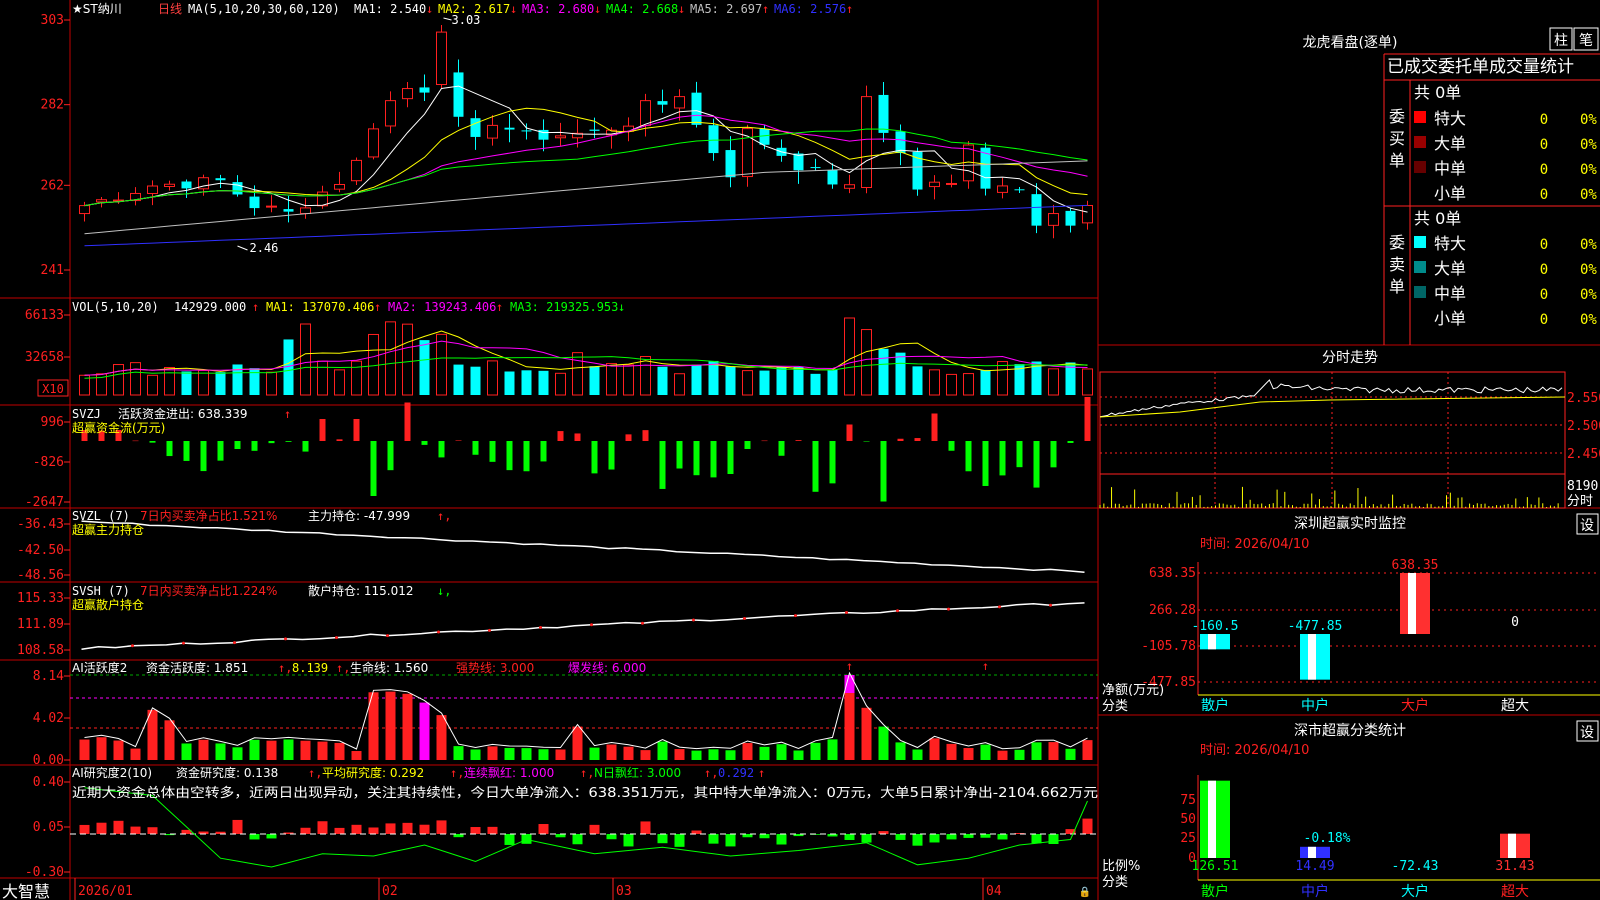 The image size is (1600, 900). I want to click on lock-icon: 🔒, so click(1085, 892).